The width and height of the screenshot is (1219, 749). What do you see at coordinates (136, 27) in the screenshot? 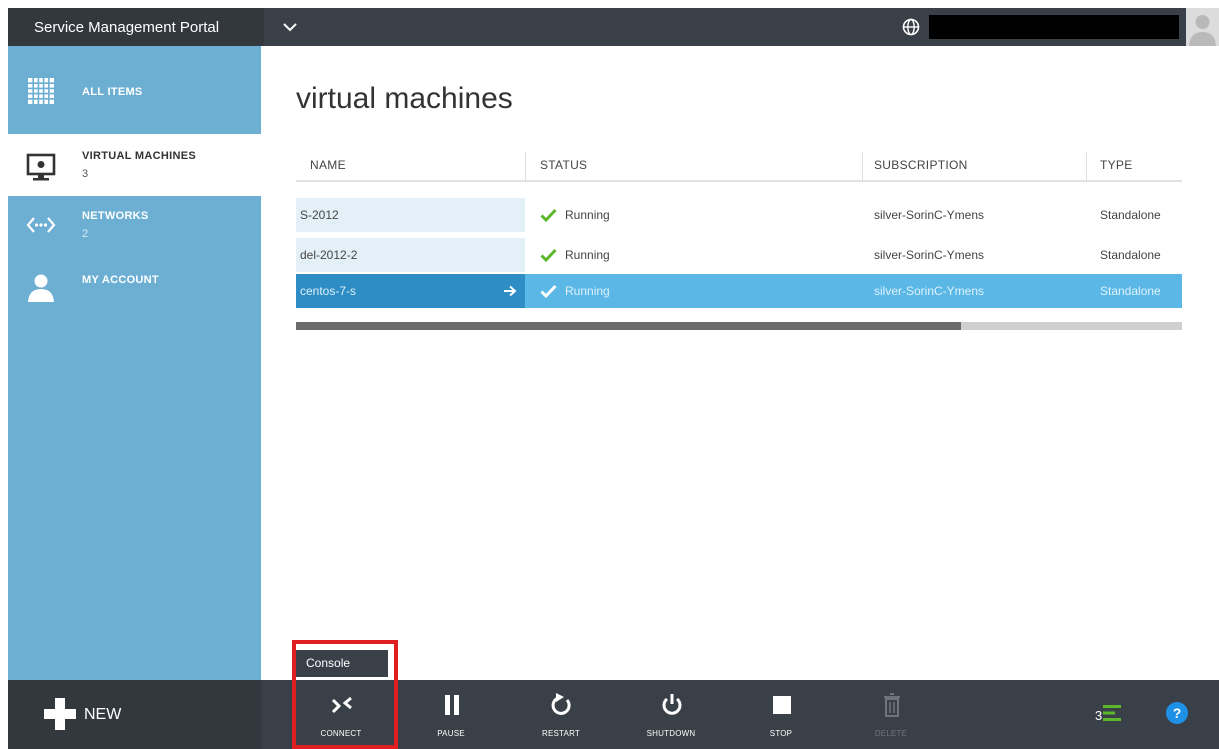
I see `portal-title: Service Management Portal` at bounding box center [136, 27].